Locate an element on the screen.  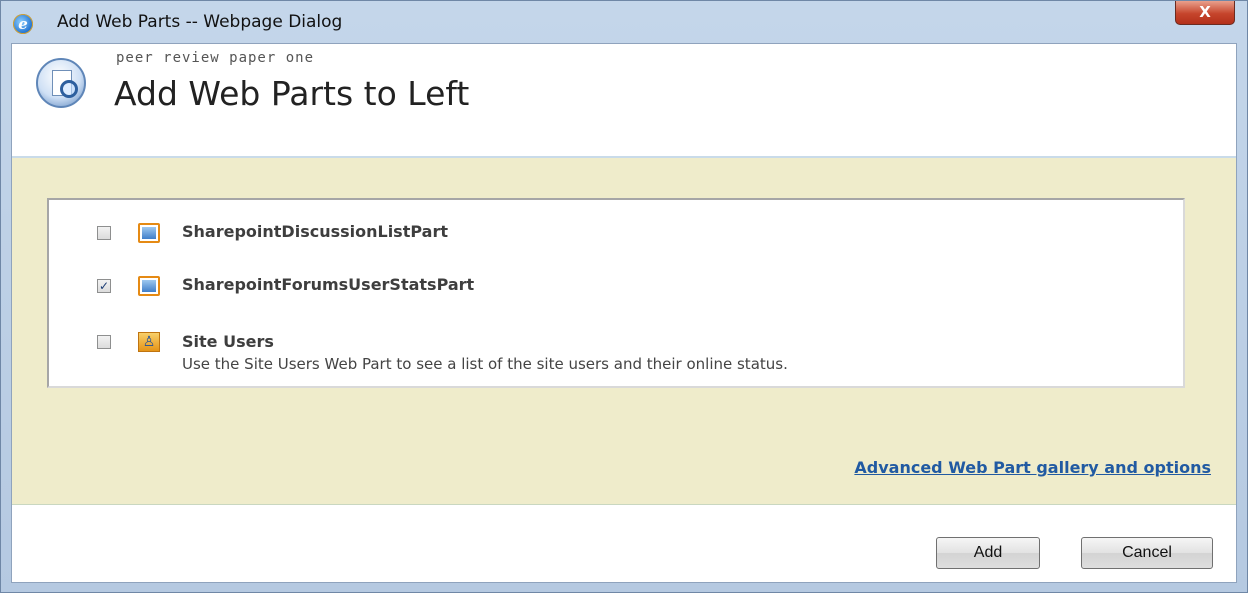
page-title: Add Web Parts to Left is located at coordinates (292, 93).